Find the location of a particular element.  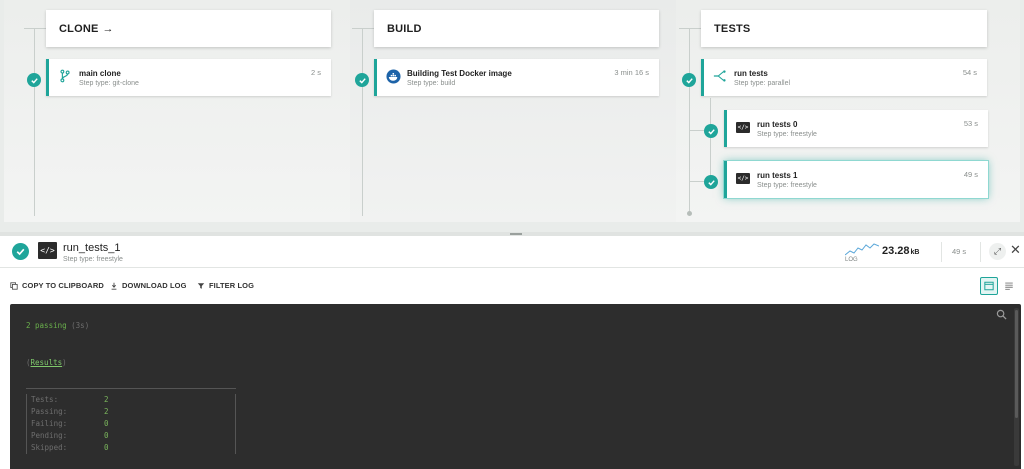

table-row: Failing: 0 is located at coordinates (131, 424).